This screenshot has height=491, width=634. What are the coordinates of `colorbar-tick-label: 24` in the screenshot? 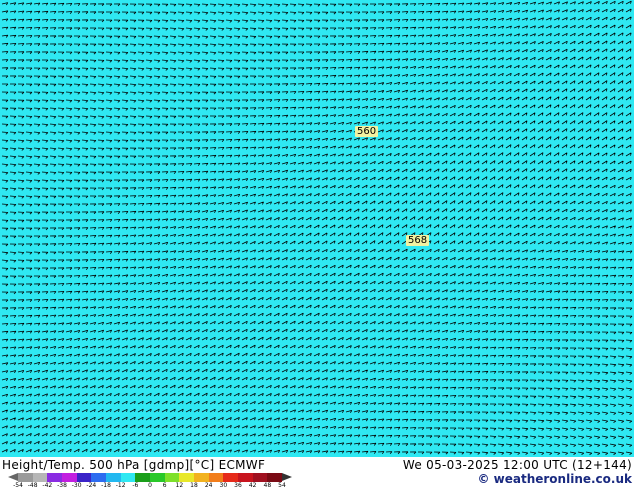 It's located at (208, 485).